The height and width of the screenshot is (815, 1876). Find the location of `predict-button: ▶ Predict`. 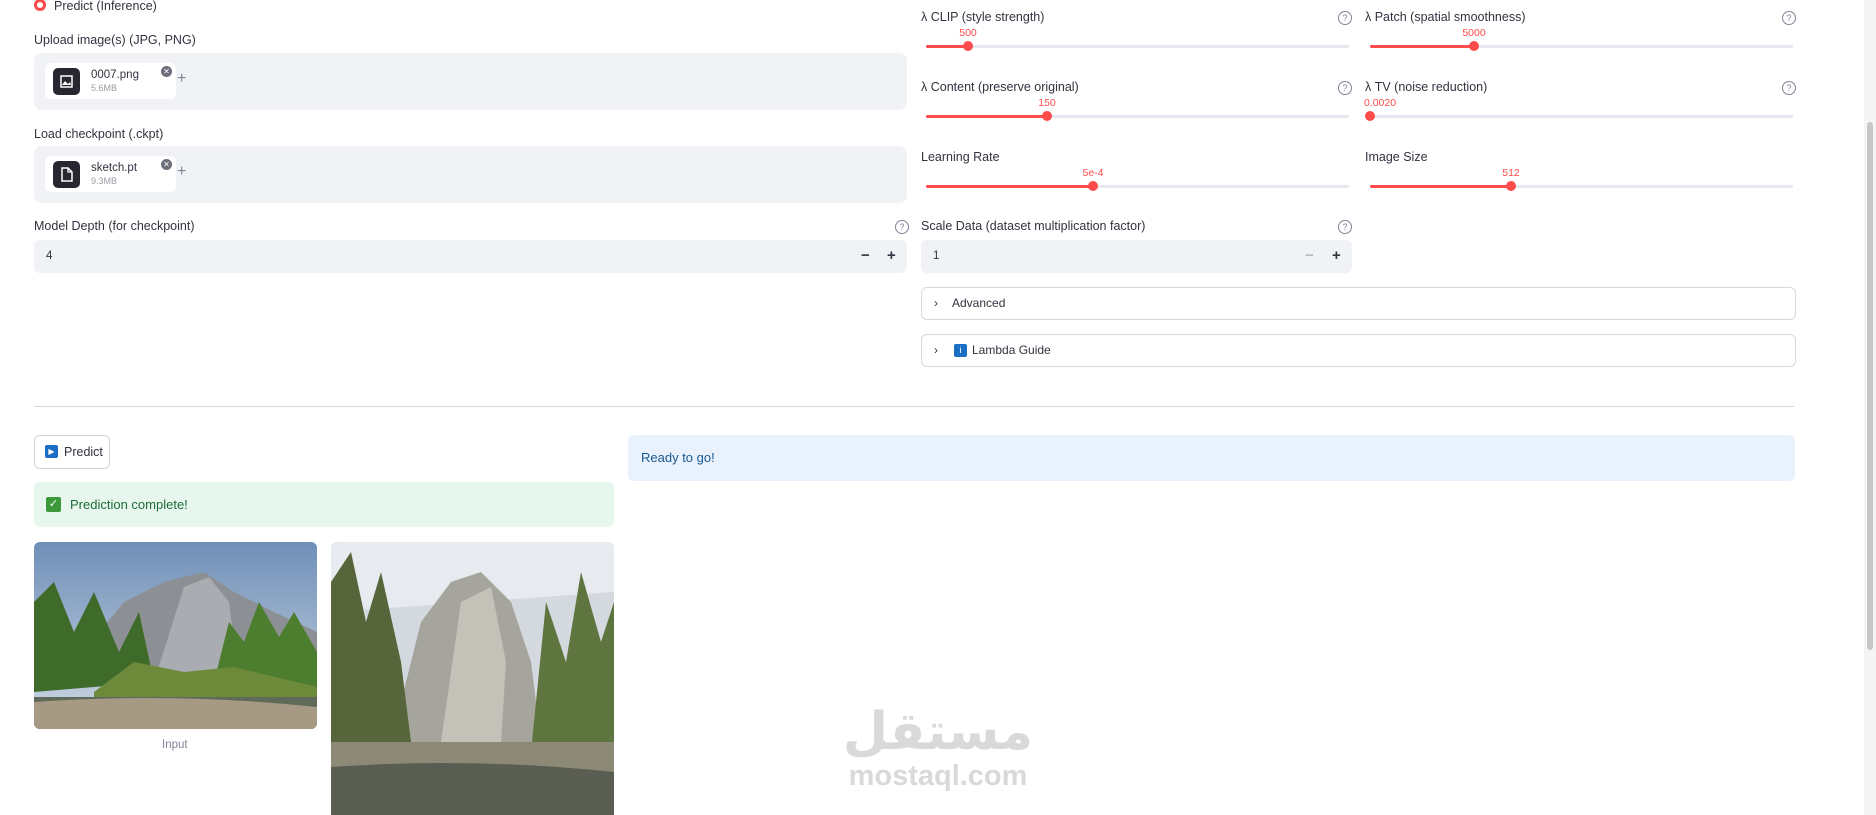

predict-button: ▶ Predict is located at coordinates (72, 452).